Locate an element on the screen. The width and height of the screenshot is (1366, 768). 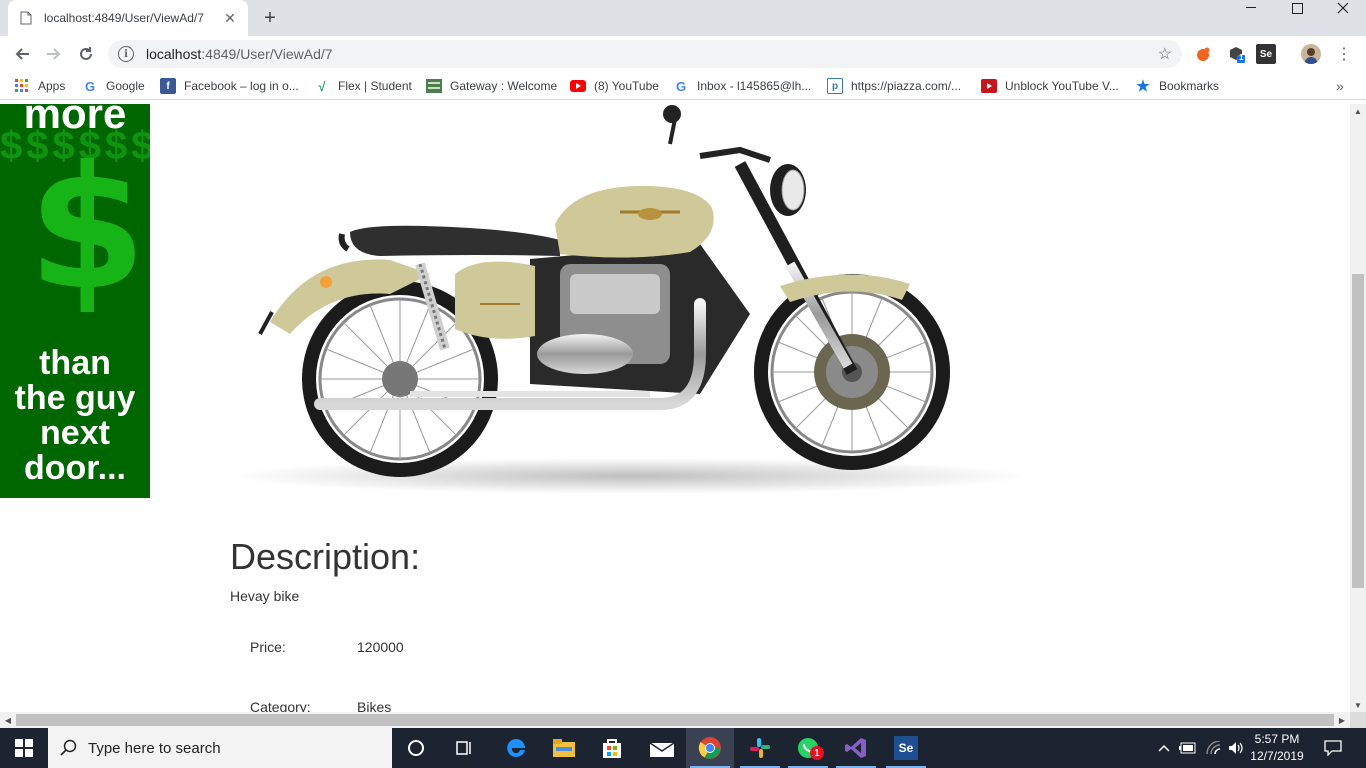
horizontal-scrollbar: ◀ ▶ is located at coordinates (675, 720).